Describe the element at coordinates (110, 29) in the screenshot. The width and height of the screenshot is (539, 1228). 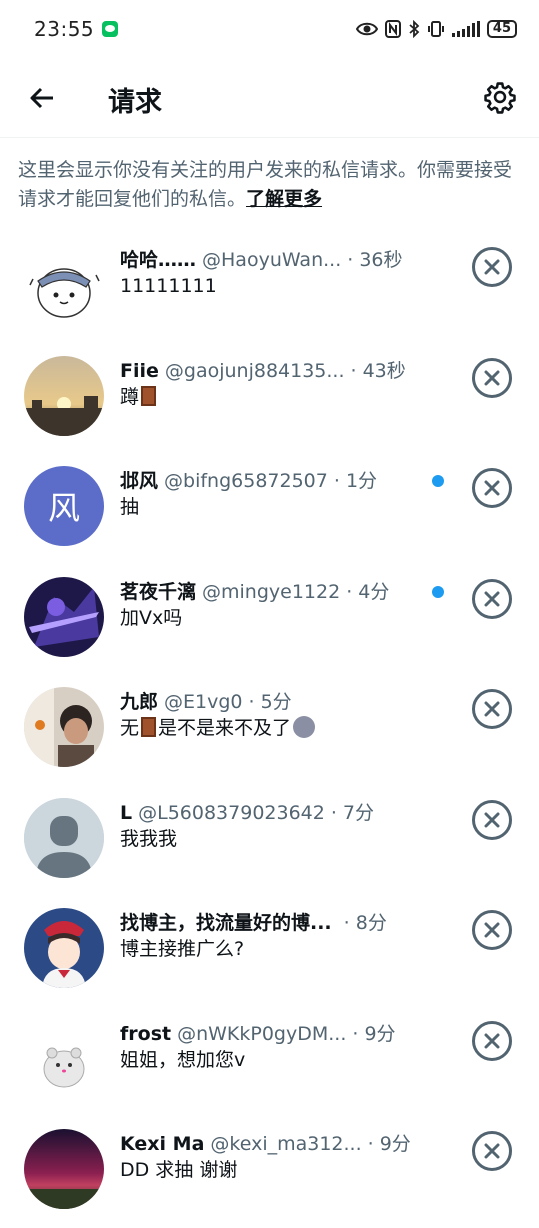
I see `wechat-notification-icon` at that location.